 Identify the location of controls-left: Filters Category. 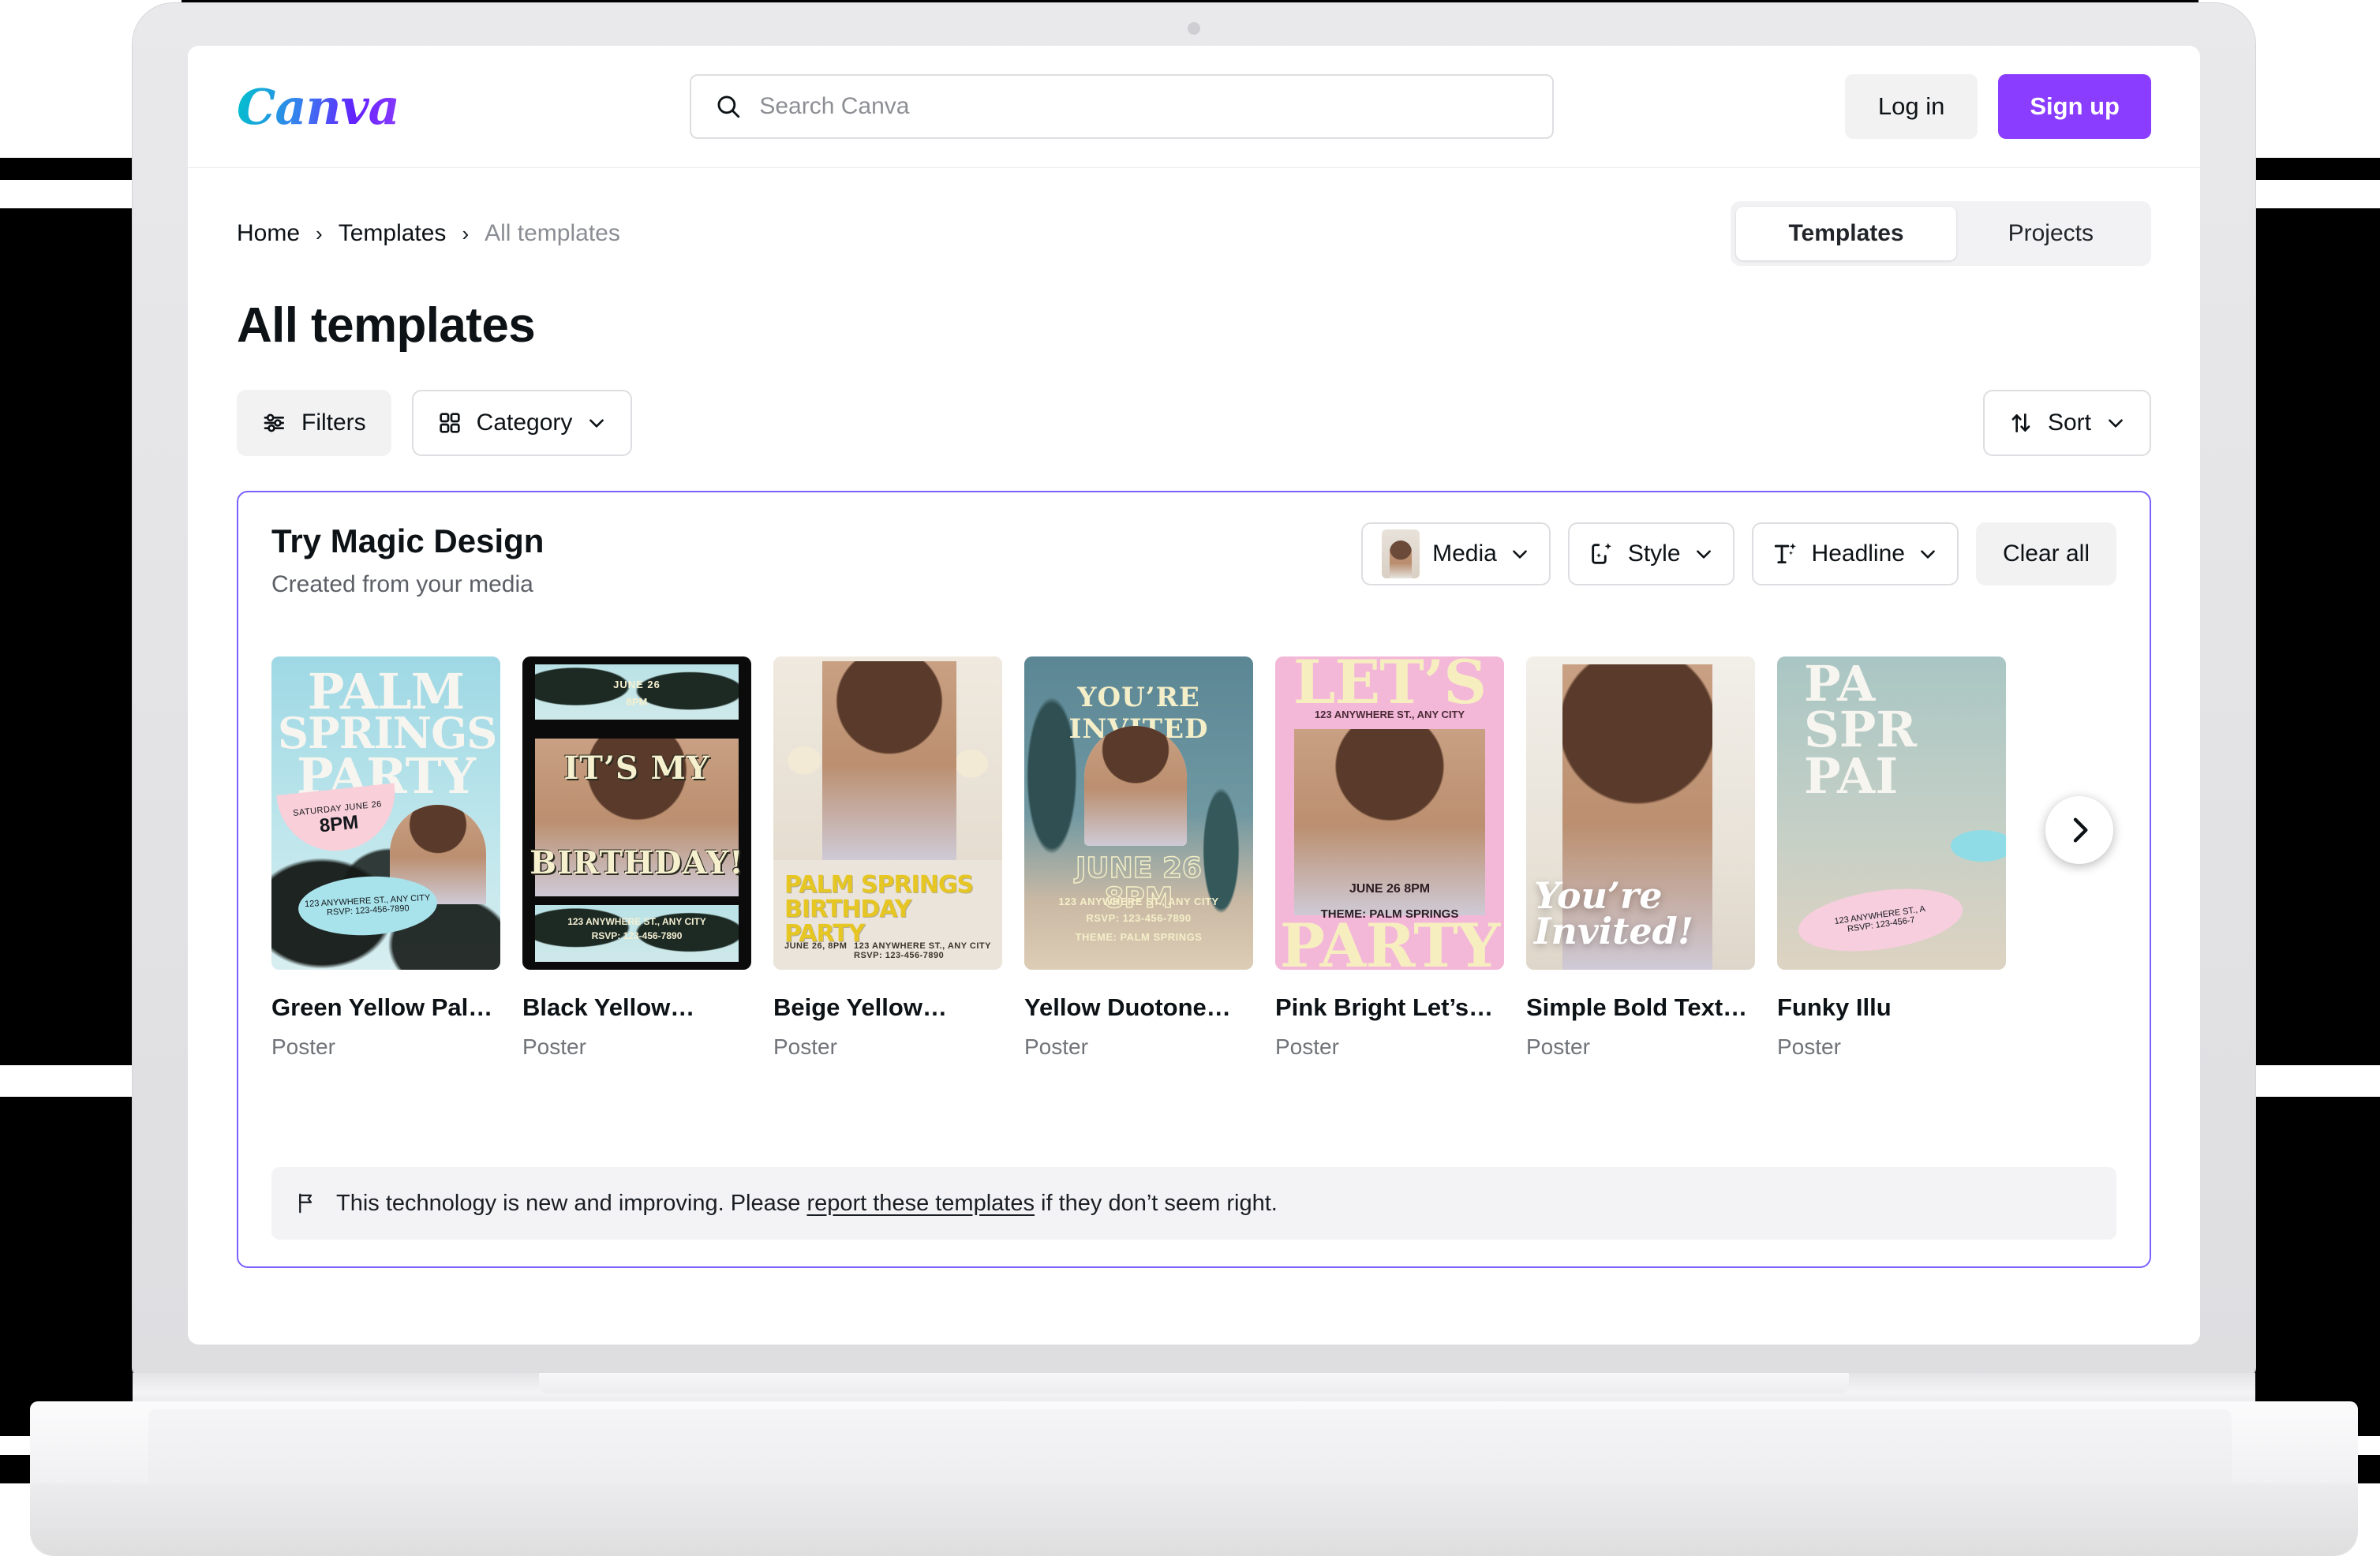
(435, 423).